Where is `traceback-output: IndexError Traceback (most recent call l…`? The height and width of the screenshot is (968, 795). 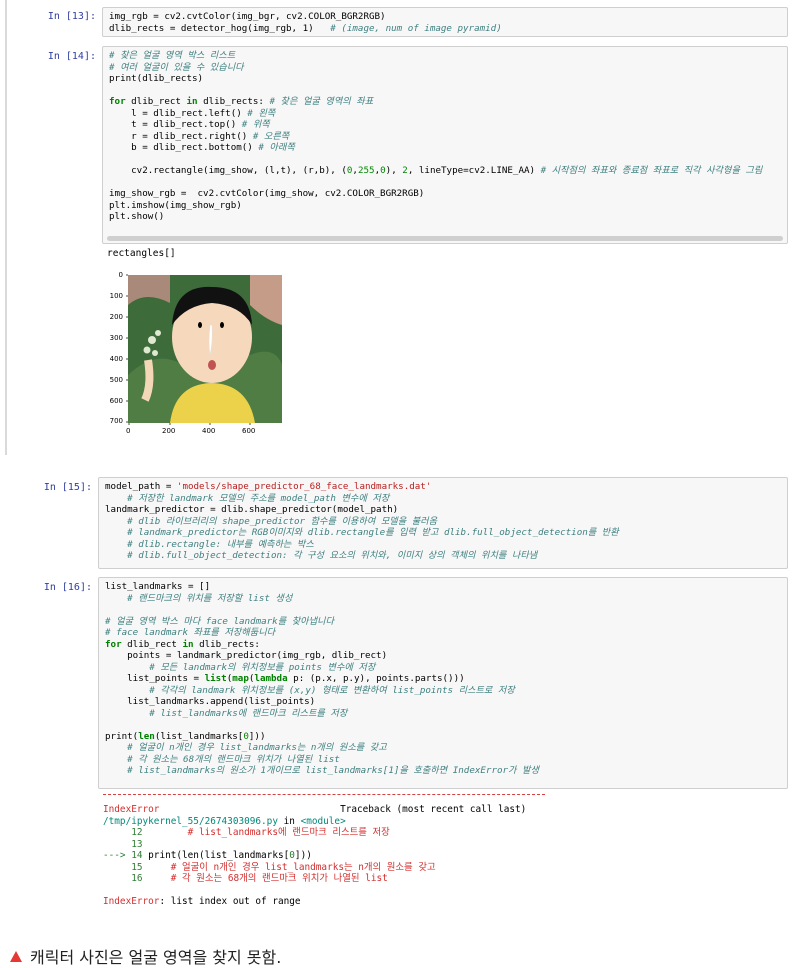
traceback-output: IndexError Traceback (most recent call l… is located at coordinates (403, 864).